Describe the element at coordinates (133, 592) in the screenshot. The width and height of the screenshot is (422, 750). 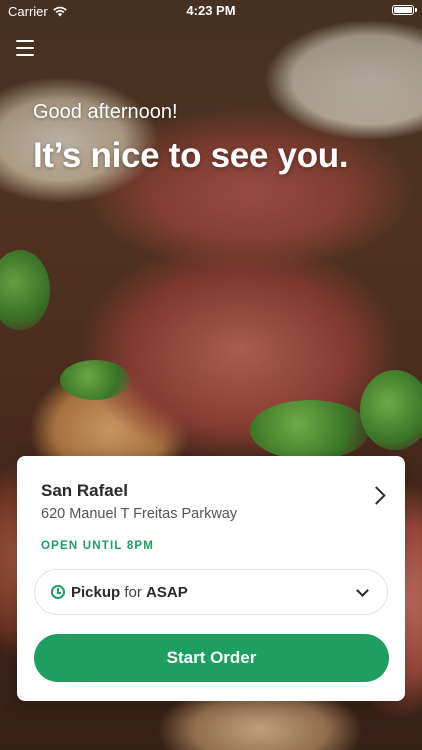
I see `mode-connector: for` at that location.